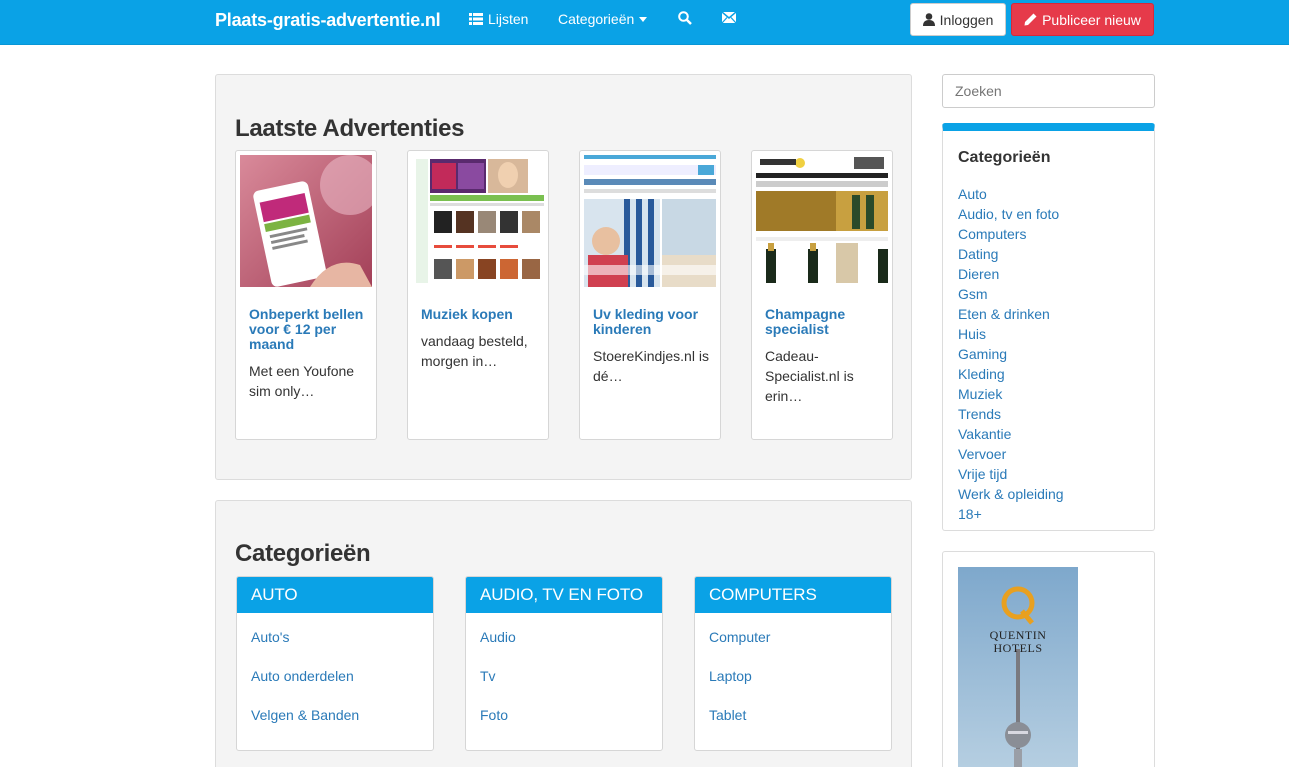 Image resolution: width=1289 pixels, height=767 pixels. Describe the element at coordinates (596, 19) in the screenshot. I see `nav-categorieen-label: Categorieën` at that location.